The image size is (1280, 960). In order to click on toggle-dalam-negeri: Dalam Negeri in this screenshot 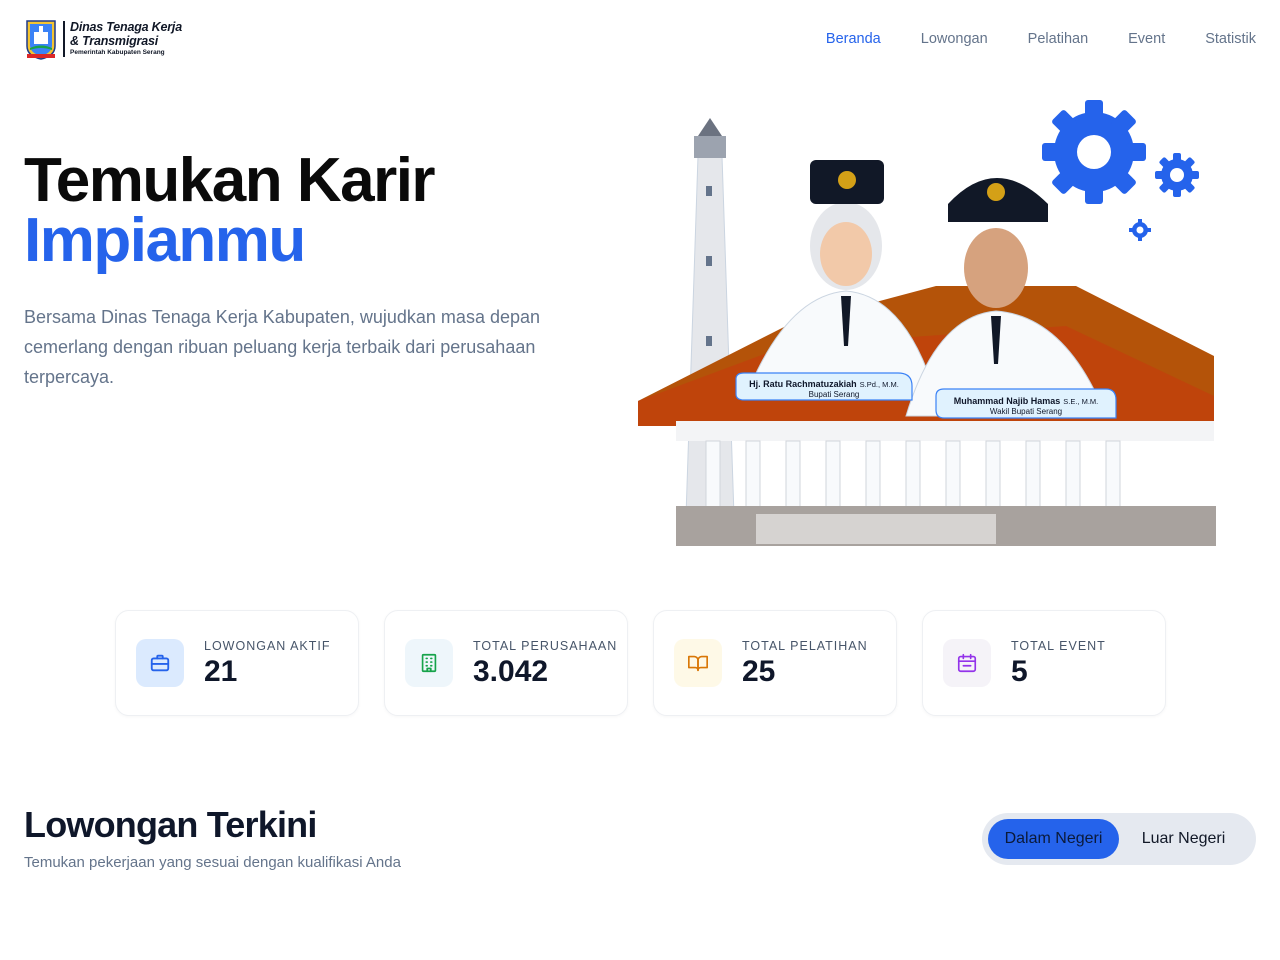, I will do `click(1053, 839)`.